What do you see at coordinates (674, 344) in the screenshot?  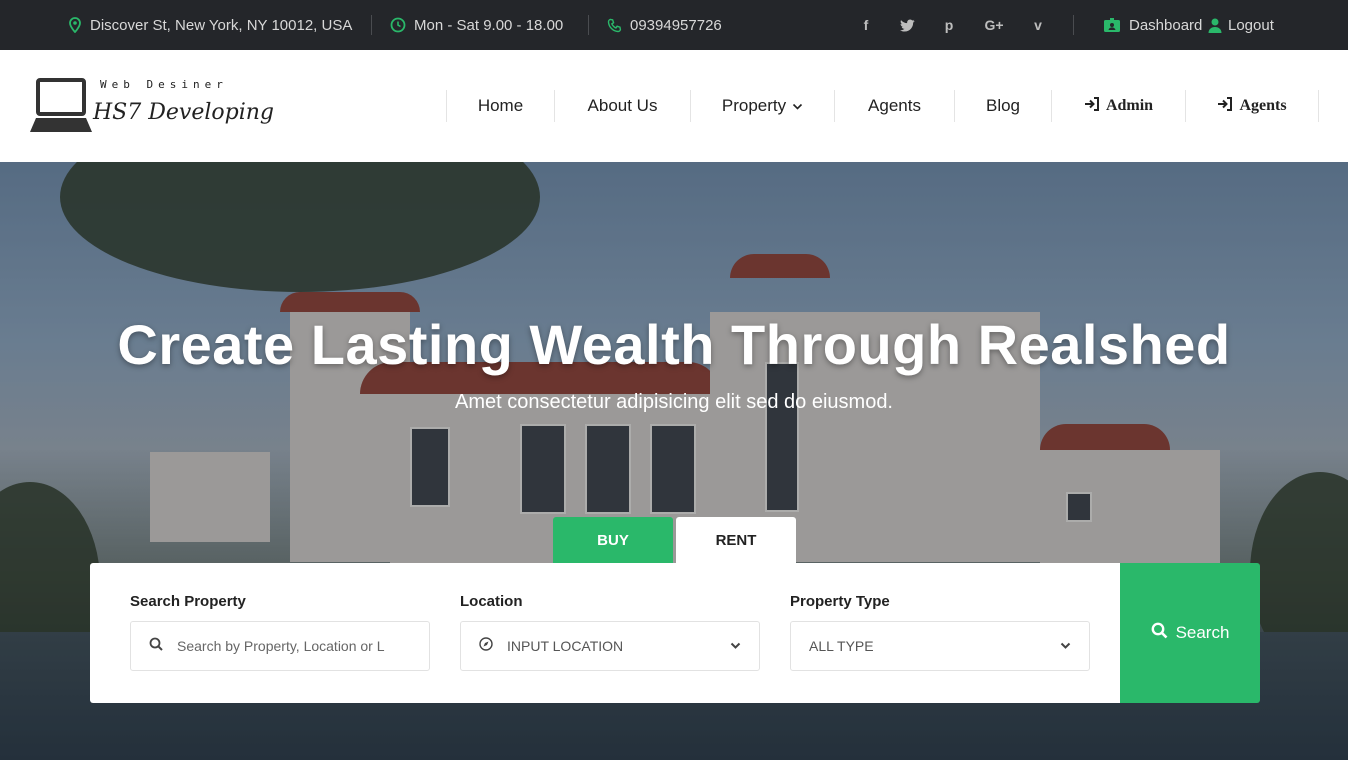 I see `hero-title: Create Lasting Wealth Through Realshed` at bounding box center [674, 344].